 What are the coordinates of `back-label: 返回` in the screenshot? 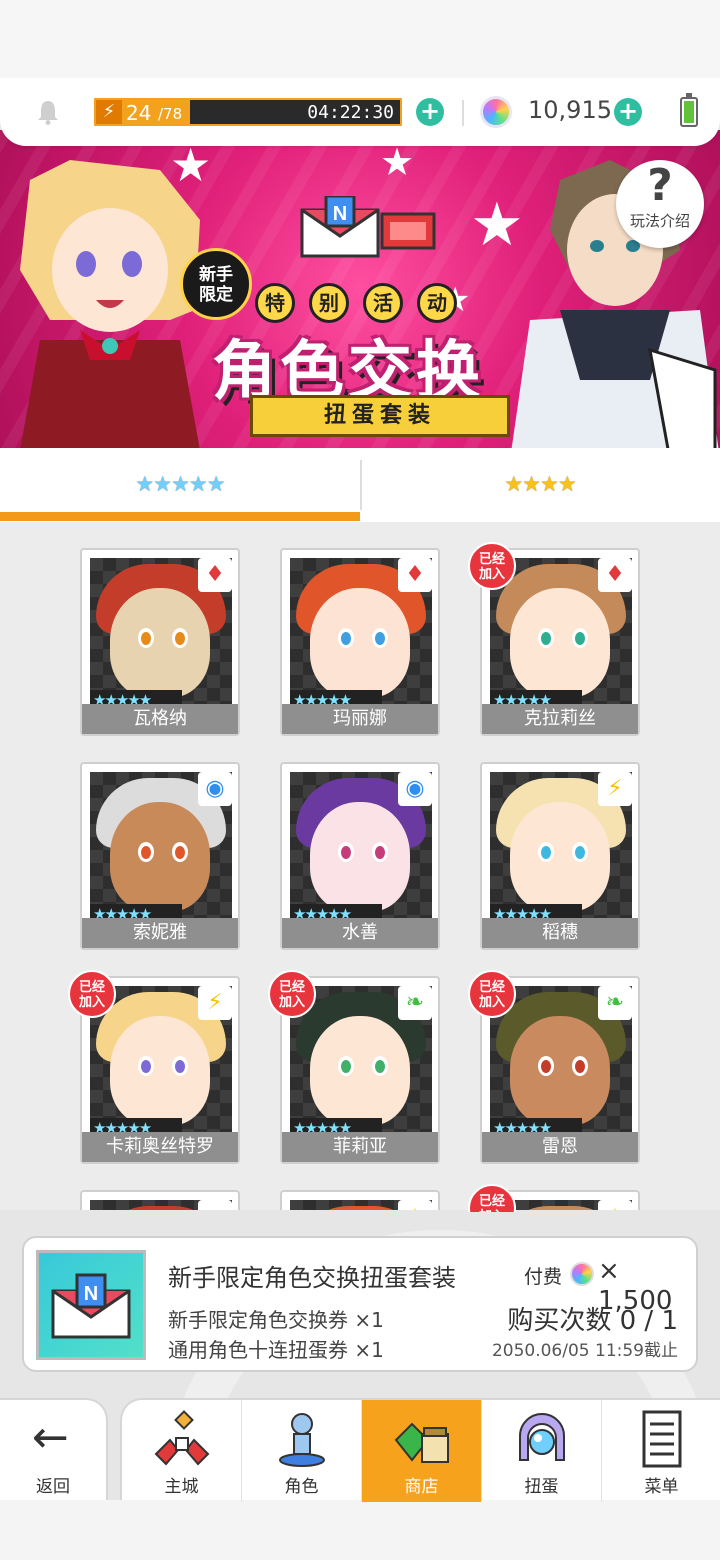 It's located at (53, 1487).